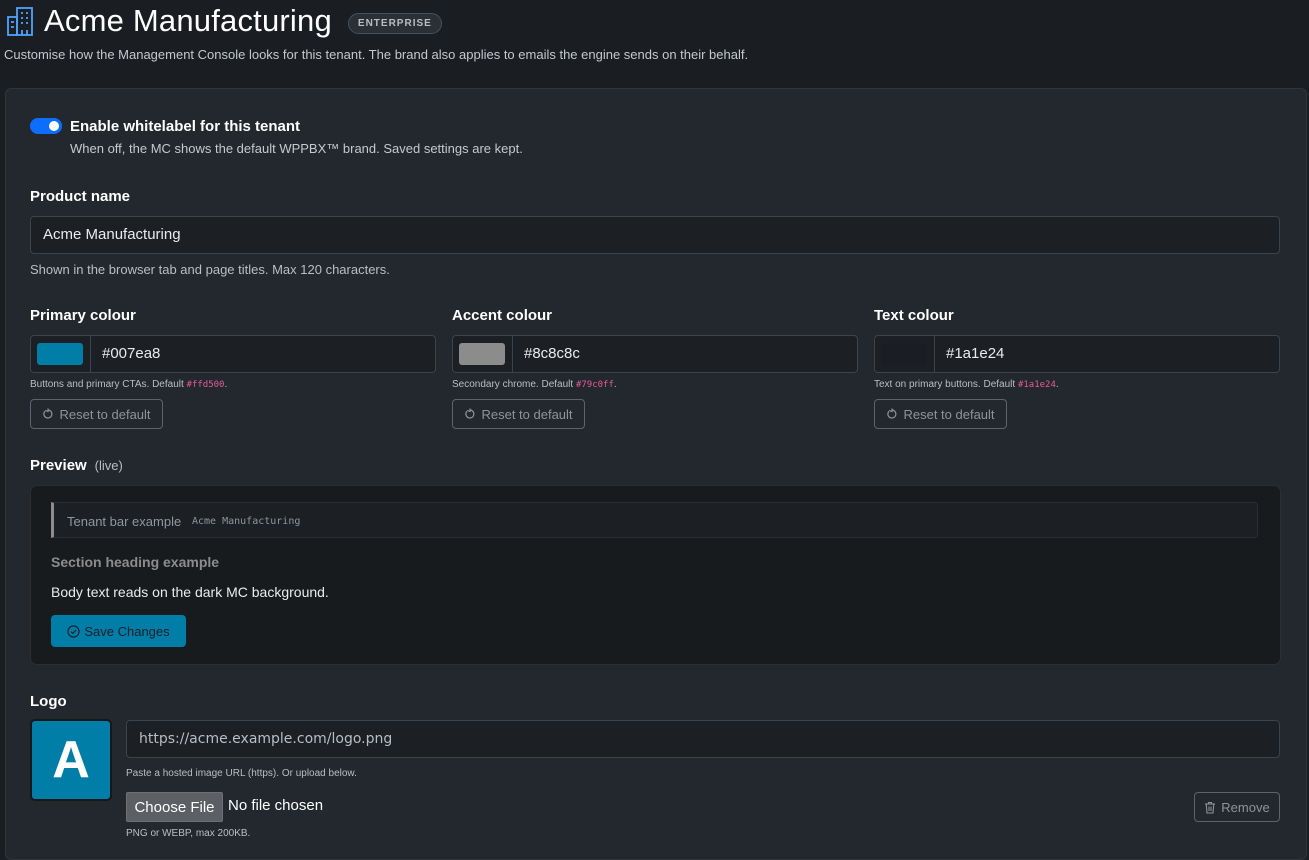 Image resolution: width=1309 pixels, height=860 pixels. What do you see at coordinates (502, 315) in the screenshot?
I see `accent-colour-label: Accent colour` at bounding box center [502, 315].